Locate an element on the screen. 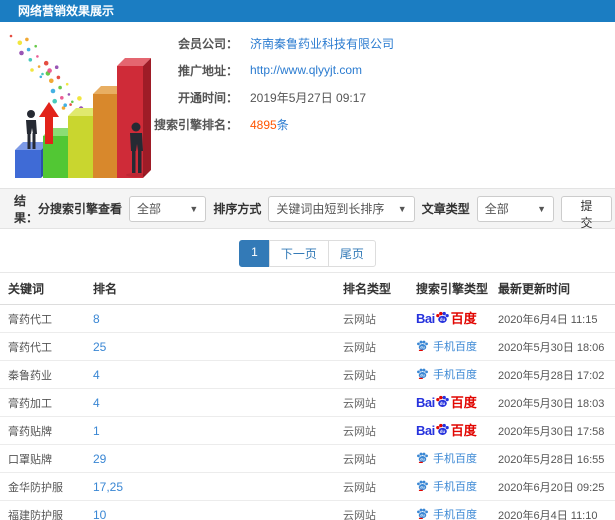  table-row: 膏药代工 25 云网站 du 手机百度 2020年5月30日 18:06 is located at coordinates (307, 346).